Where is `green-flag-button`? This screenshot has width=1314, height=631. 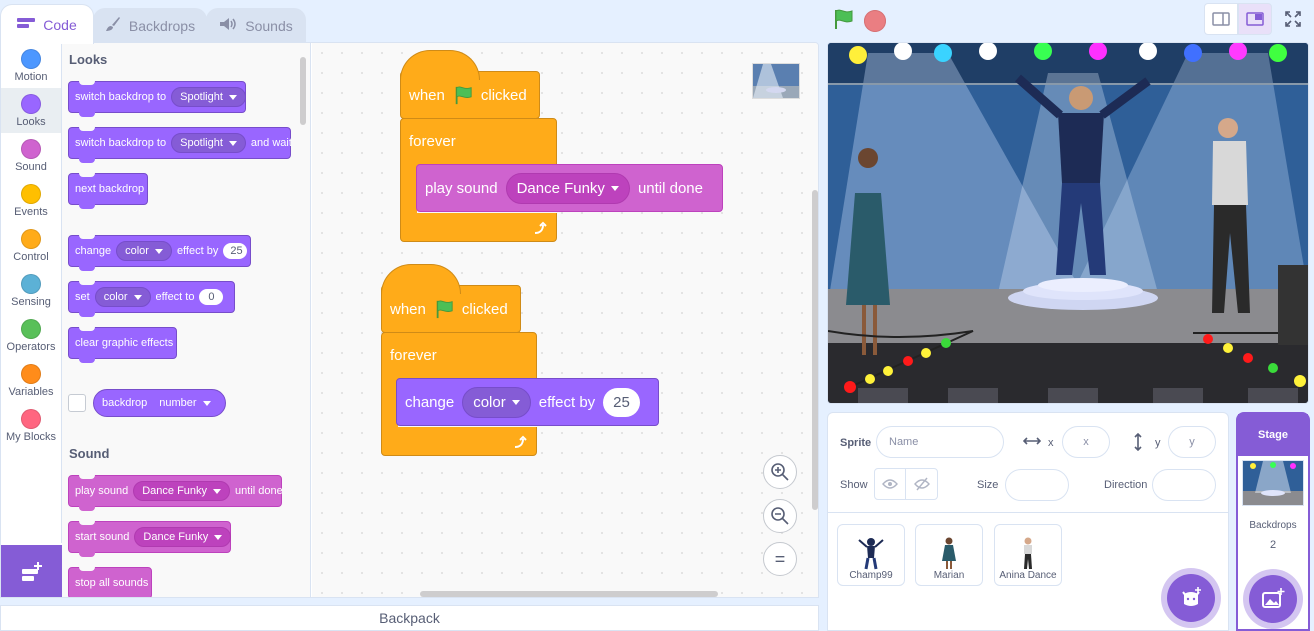 green-flag-button is located at coordinates (843, 20).